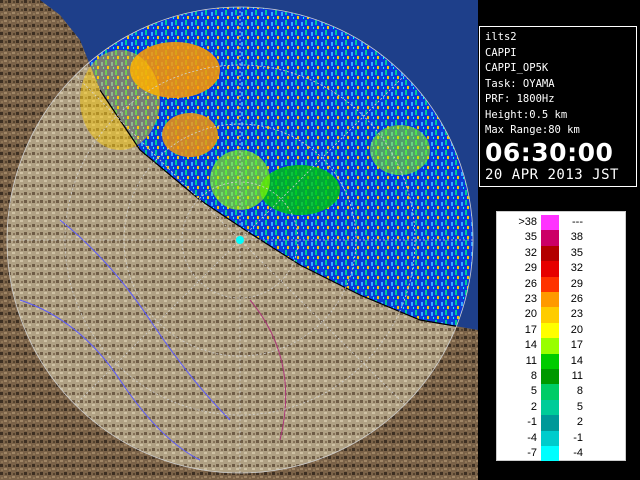 The width and height of the screenshot is (640, 480). What do you see at coordinates (576, 360) in the screenshot?
I see `legend-high-value: 14` at bounding box center [576, 360].